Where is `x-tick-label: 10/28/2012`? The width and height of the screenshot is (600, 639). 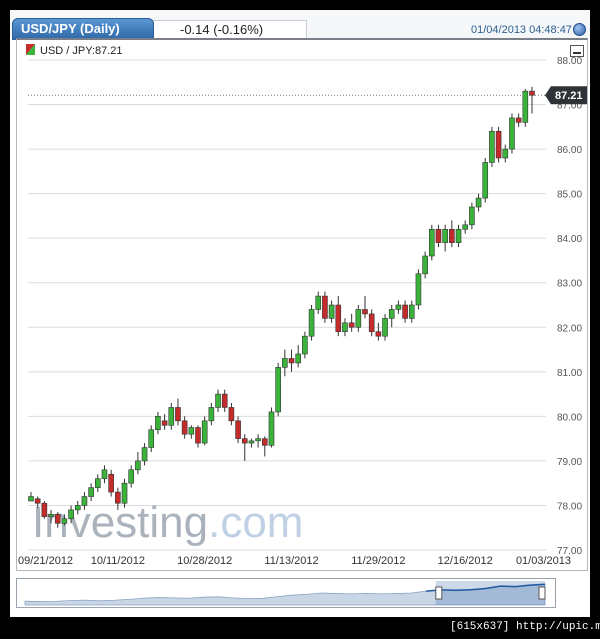
x-tick-label: 10/28/2012 is located at coordinates (204, 561).